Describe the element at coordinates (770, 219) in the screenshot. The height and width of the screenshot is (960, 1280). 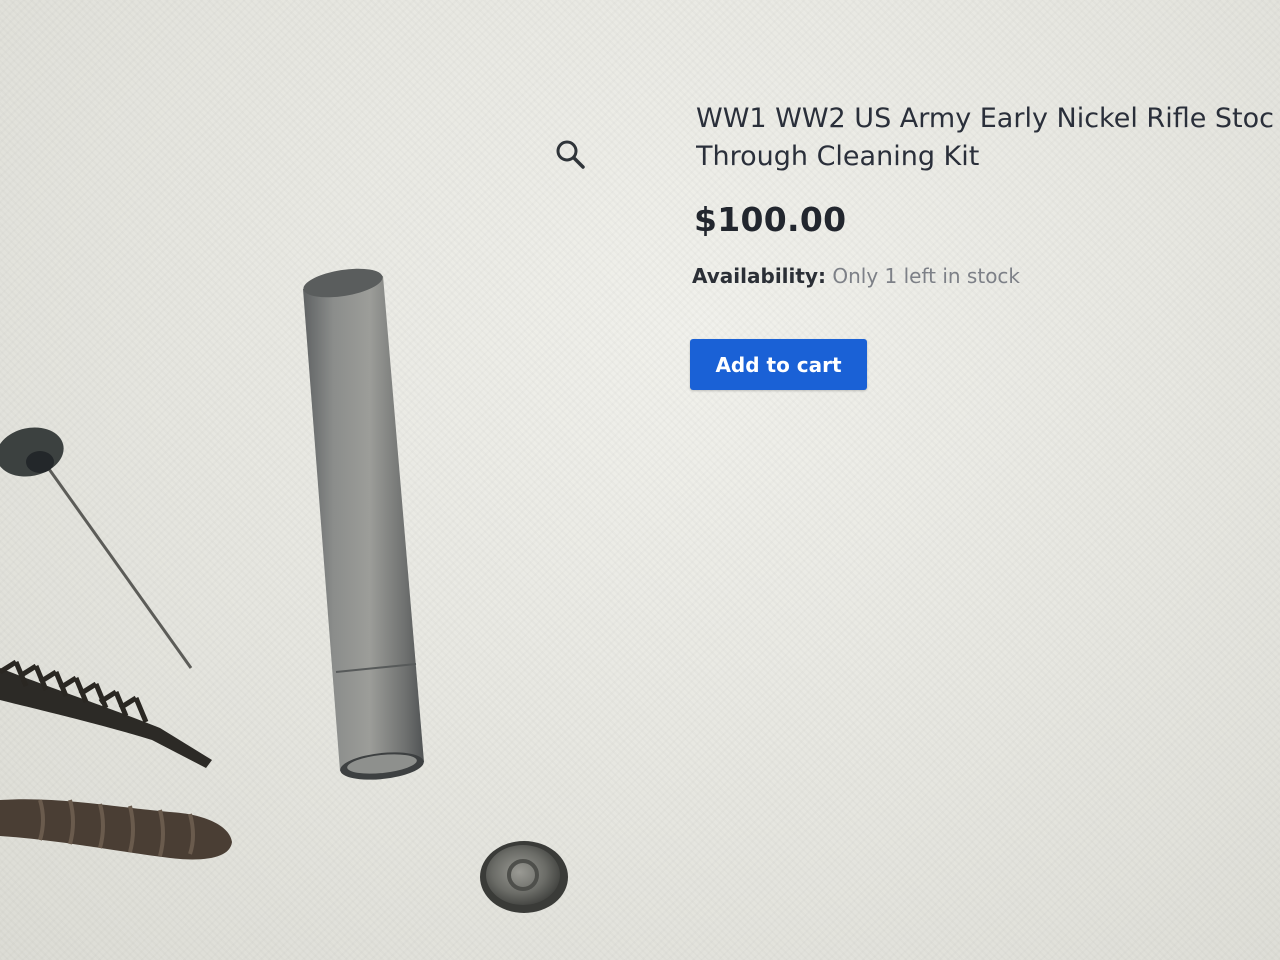
I see `product-price: $100.00` at that location.